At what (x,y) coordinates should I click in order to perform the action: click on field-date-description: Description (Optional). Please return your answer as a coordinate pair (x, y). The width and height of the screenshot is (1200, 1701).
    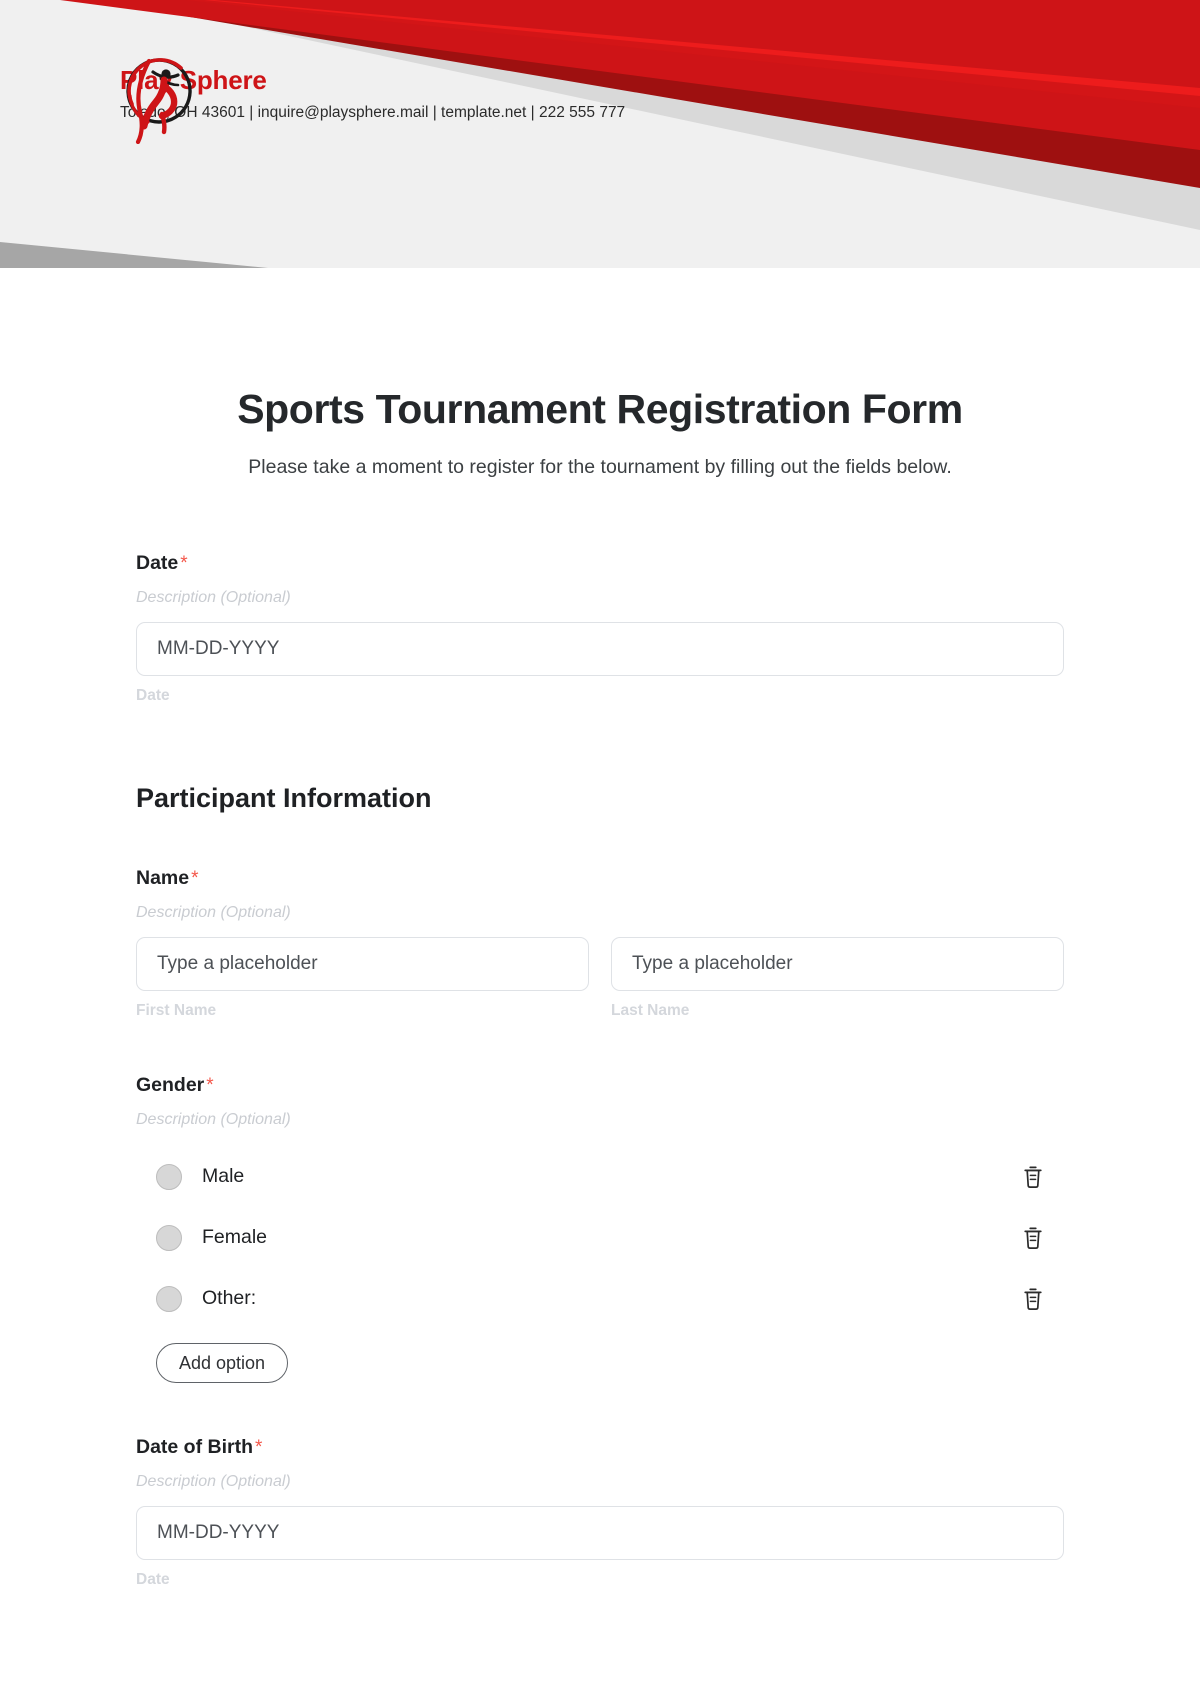
    Looking at the image, I should click on (213, 598).